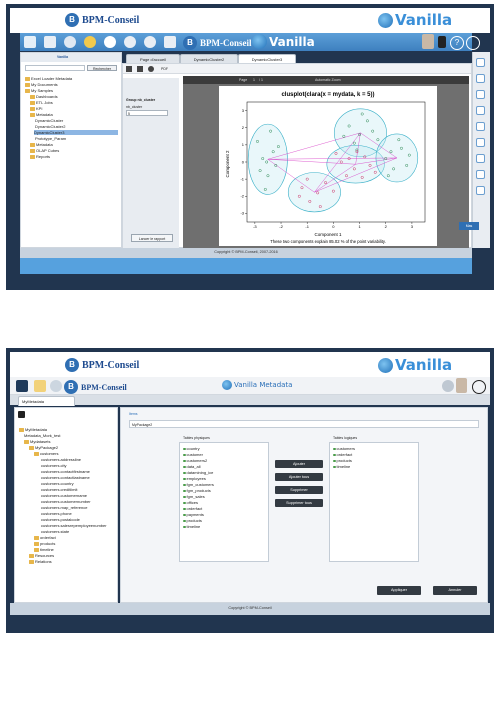  I want to click on sidebar-table-icon, so click(480, 94).